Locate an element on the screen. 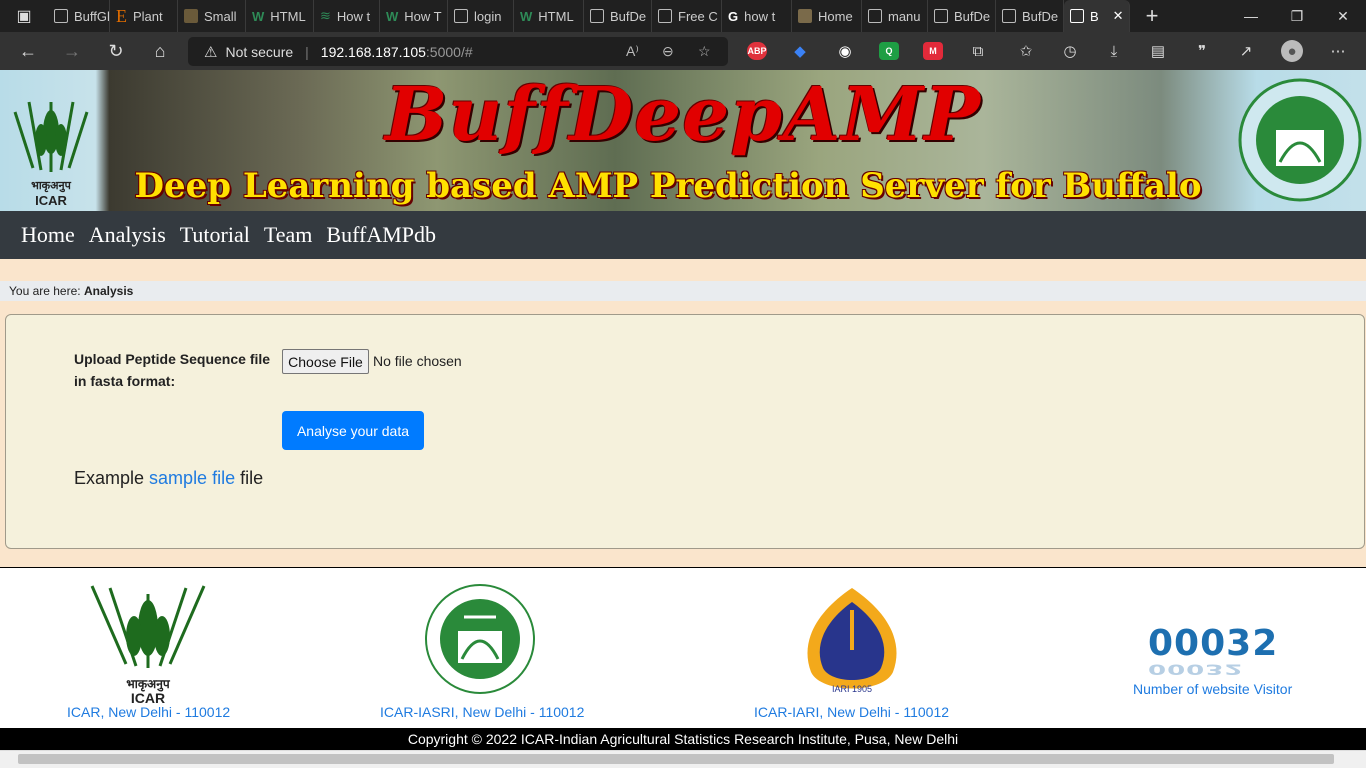  close-tab-icon: ✕ is located at coordinates (1118, 16).